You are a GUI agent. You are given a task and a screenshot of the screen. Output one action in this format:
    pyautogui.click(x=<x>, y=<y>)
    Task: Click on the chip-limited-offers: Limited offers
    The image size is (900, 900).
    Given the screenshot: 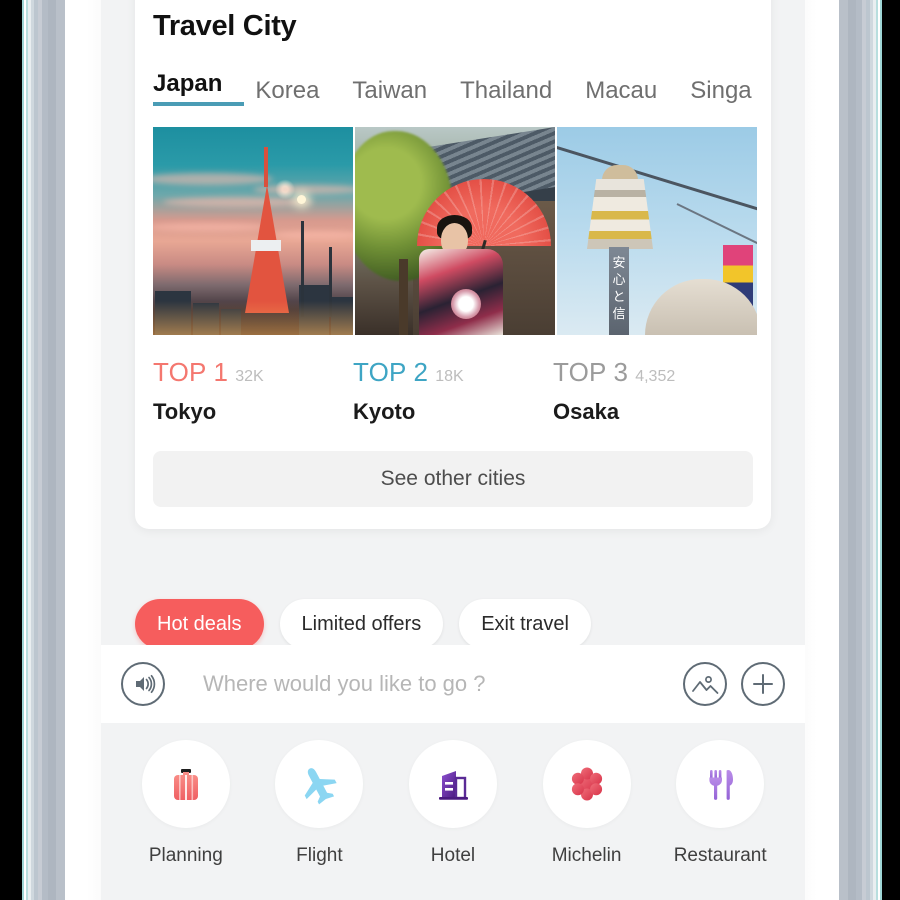 What is the action you would take?
    pyautogui.click(x=361, y=624)
    